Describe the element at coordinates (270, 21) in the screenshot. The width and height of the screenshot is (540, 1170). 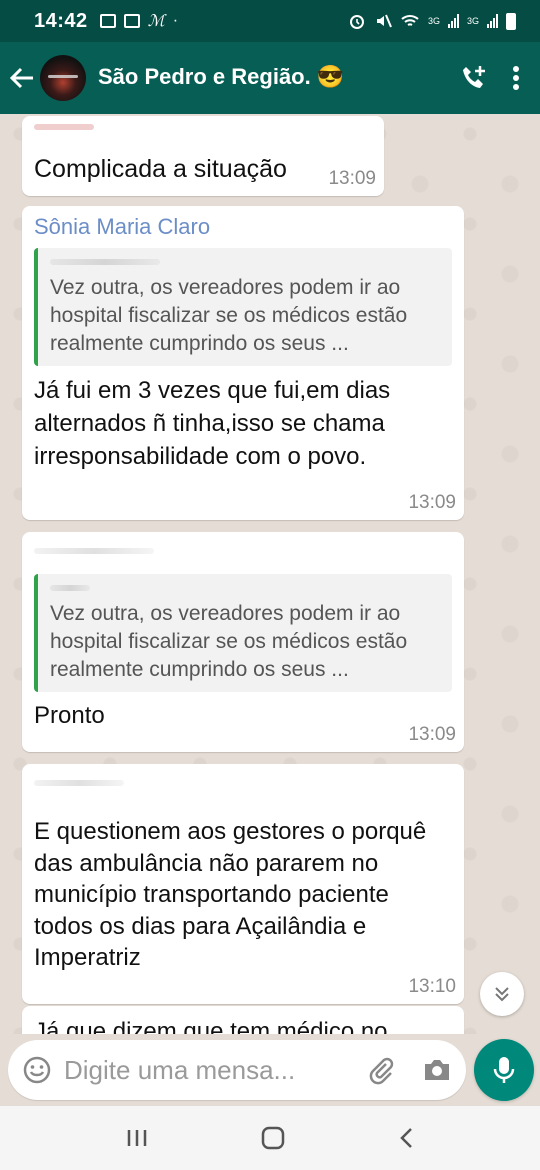
I see `status-bar: 14:42 ℳ · 3G 3G` at that location.